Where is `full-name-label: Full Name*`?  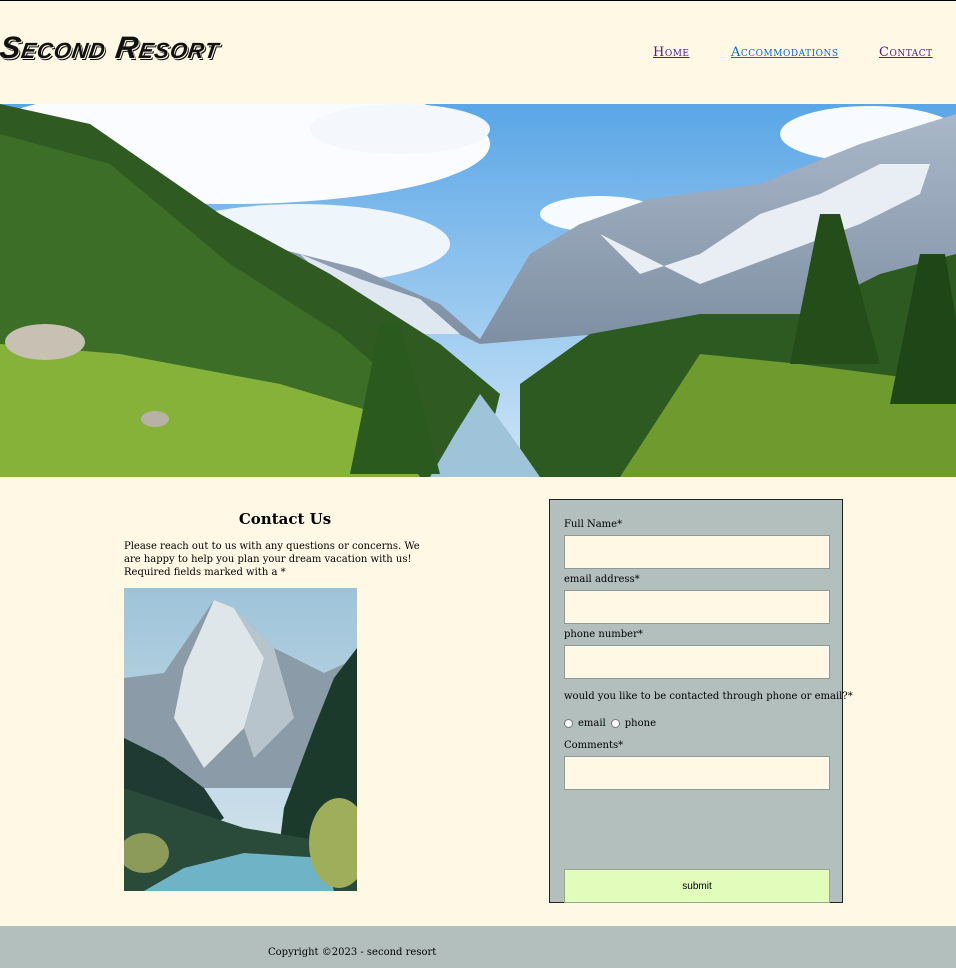 full-name-label: Full Name* is located at coordinates (593, 524).